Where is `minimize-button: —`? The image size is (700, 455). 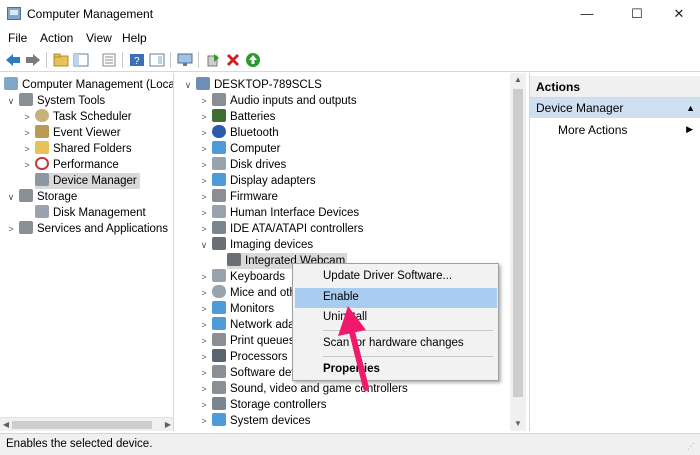 minimize-button: — is located at coordinates (587, 14).